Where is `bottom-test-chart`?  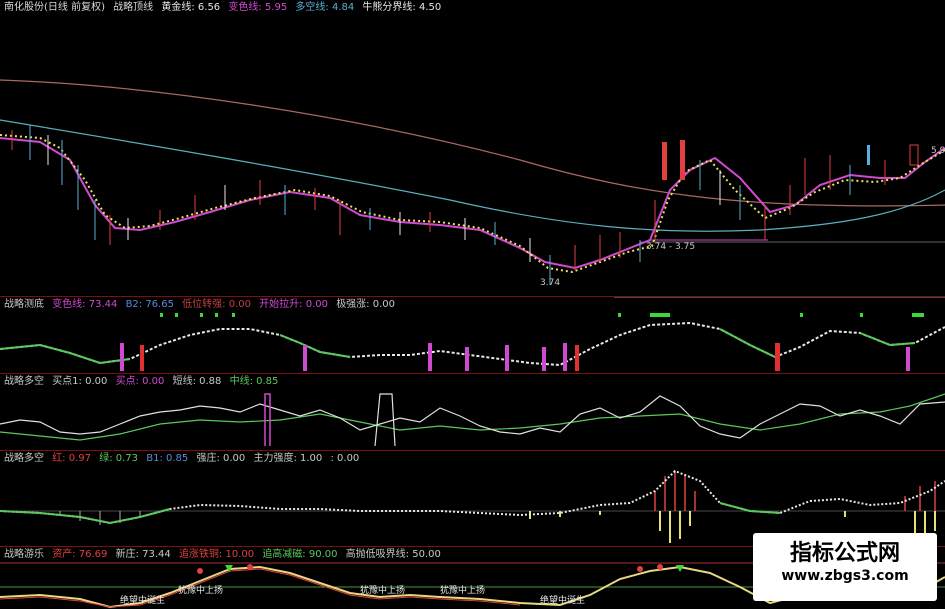 bottom-test-chart is located at coordinates (472, 334).